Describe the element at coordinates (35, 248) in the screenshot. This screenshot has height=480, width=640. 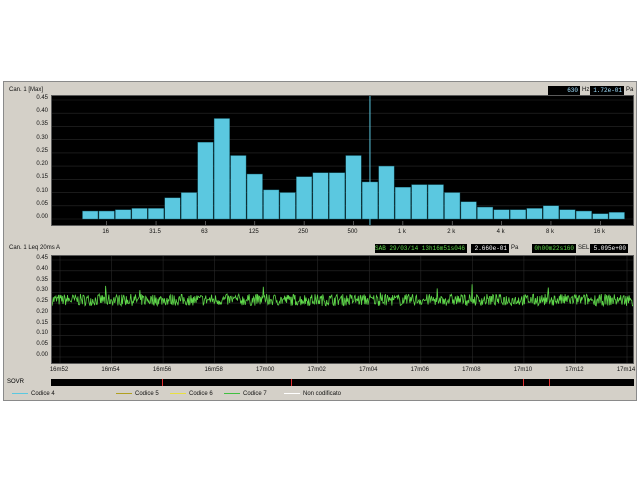
I see `time-channel-label: Can. 1 Leq 20ms A` at that location.